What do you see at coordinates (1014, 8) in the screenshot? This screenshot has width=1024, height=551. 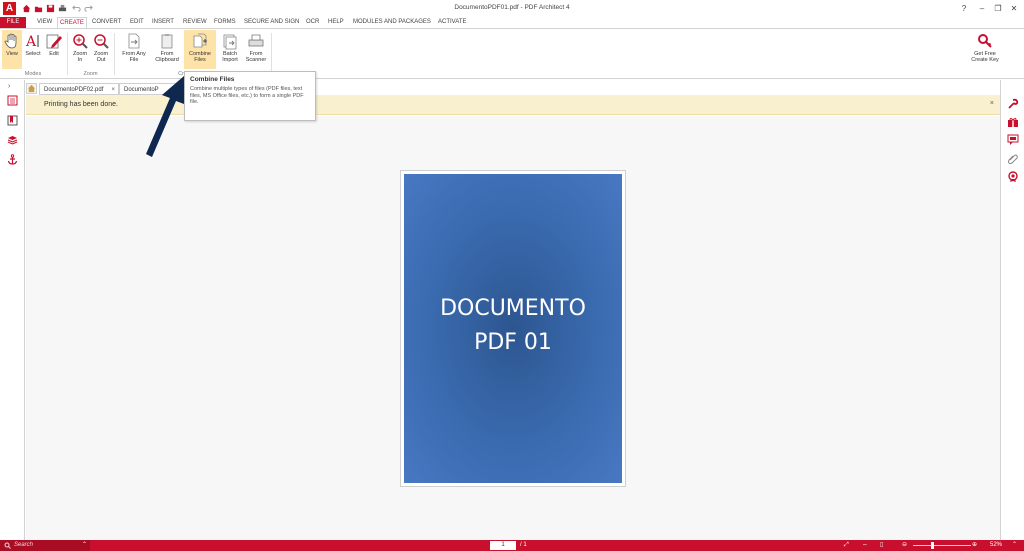 I see `close-button: ✕` at bounding box center [1014, 8].